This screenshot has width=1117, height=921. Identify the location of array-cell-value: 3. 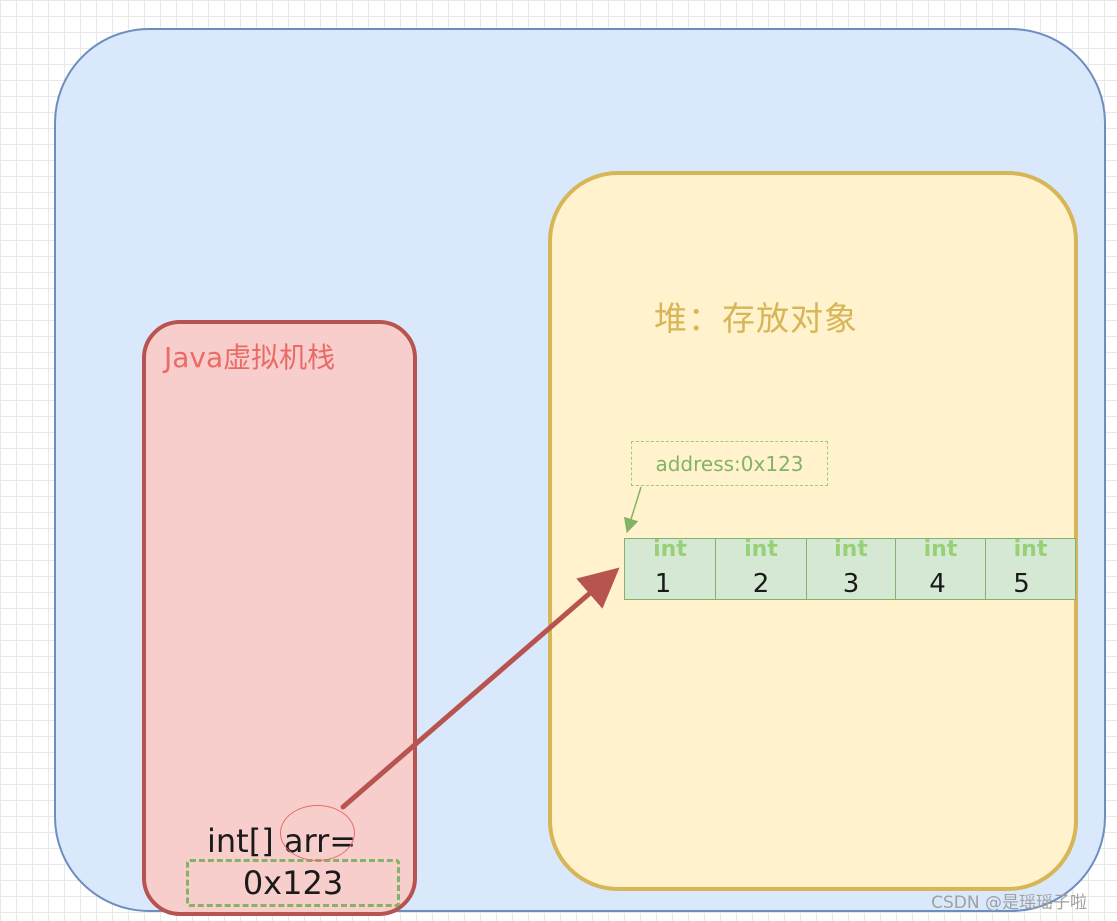
(851, 584).